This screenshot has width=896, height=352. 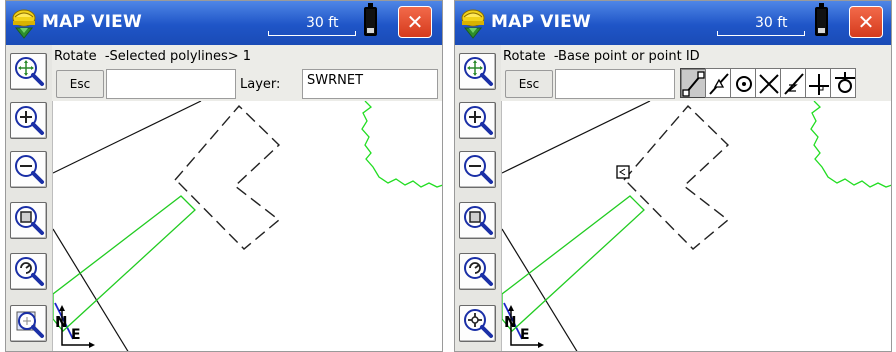 I want to click on snap-nearest-icon, so click(x=794, y=84).